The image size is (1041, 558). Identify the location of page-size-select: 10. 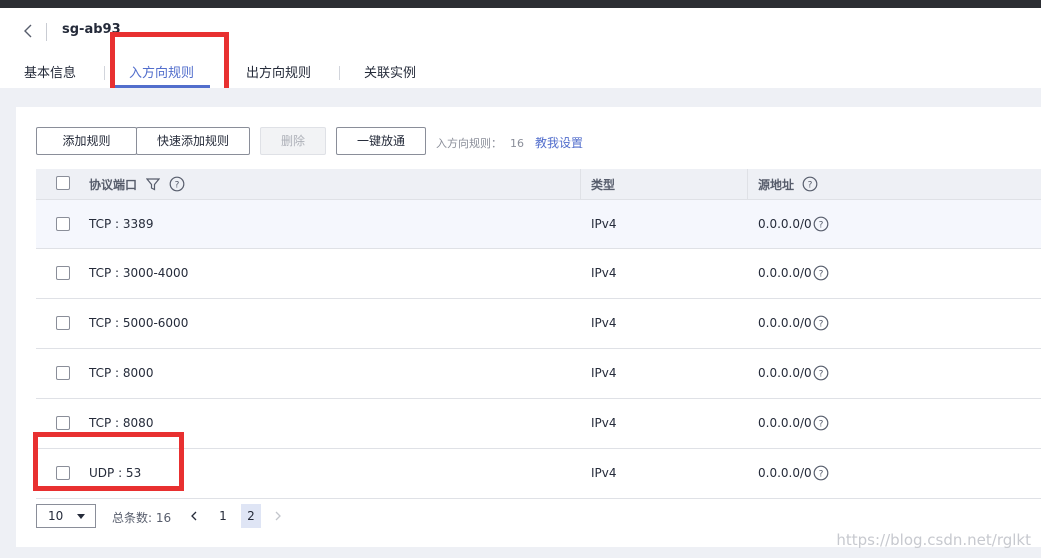
(66, 516).